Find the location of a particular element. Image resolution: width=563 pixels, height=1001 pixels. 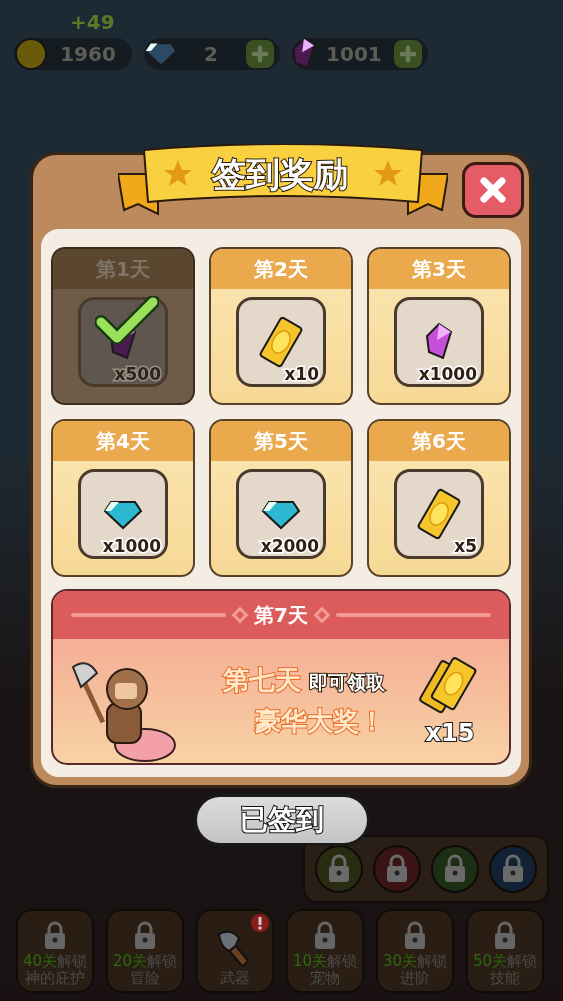

reward-card: 第3天 x1000 is located at coordinates (439, 326).